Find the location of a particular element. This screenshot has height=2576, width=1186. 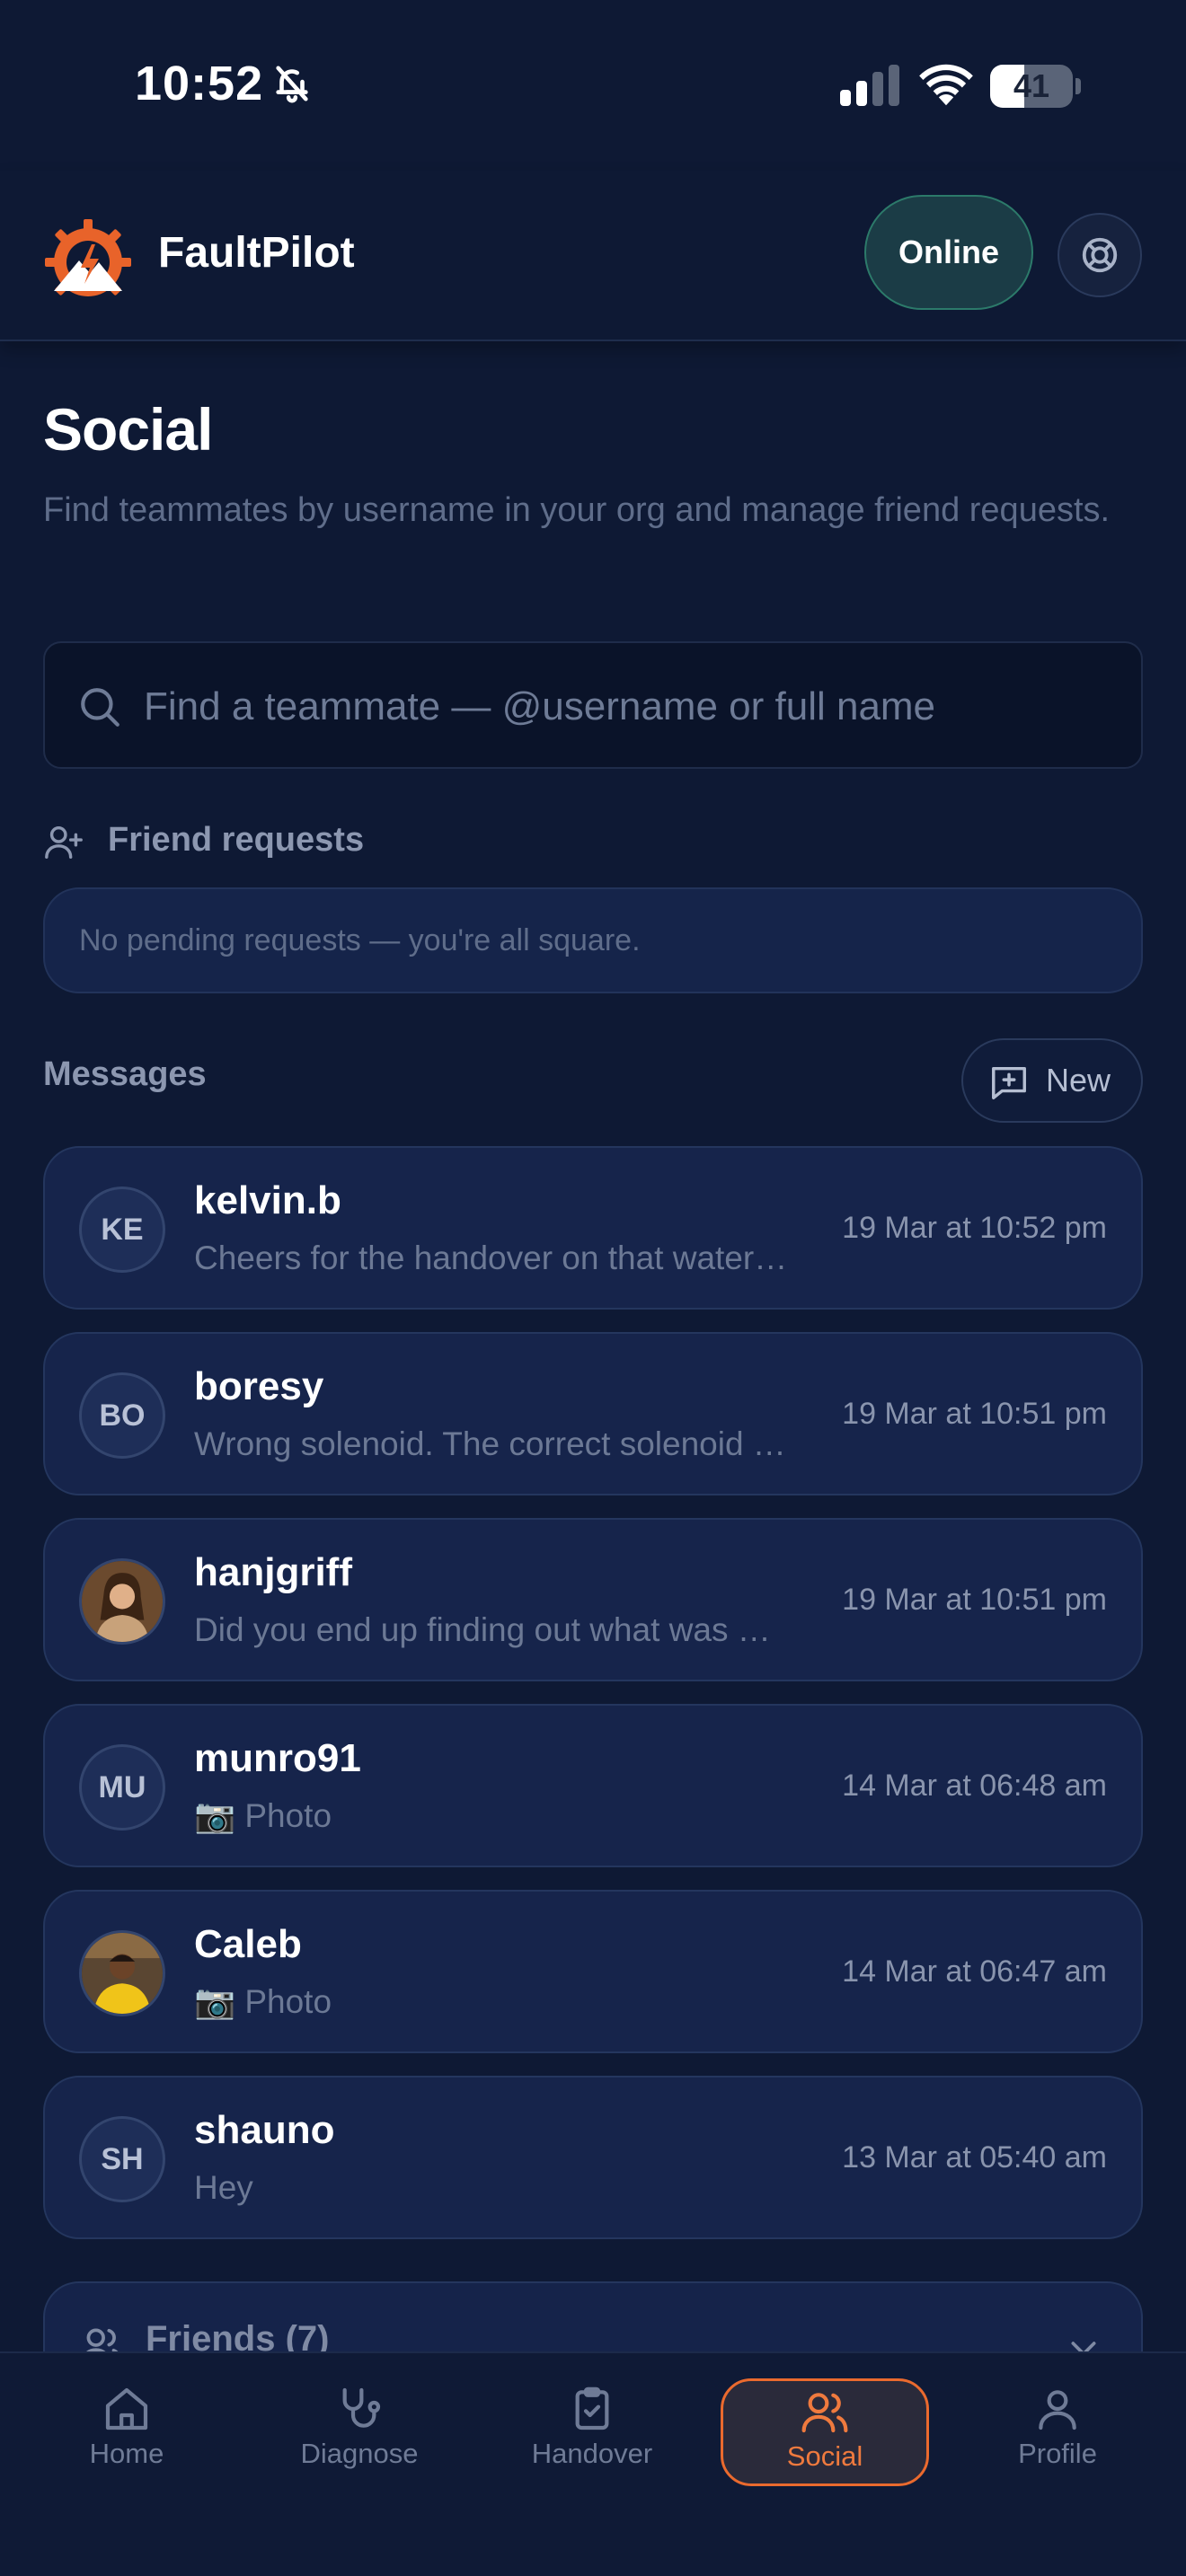

conversation-time: 14 Mar at 06:47 am is located at coordinates (975, 1971).